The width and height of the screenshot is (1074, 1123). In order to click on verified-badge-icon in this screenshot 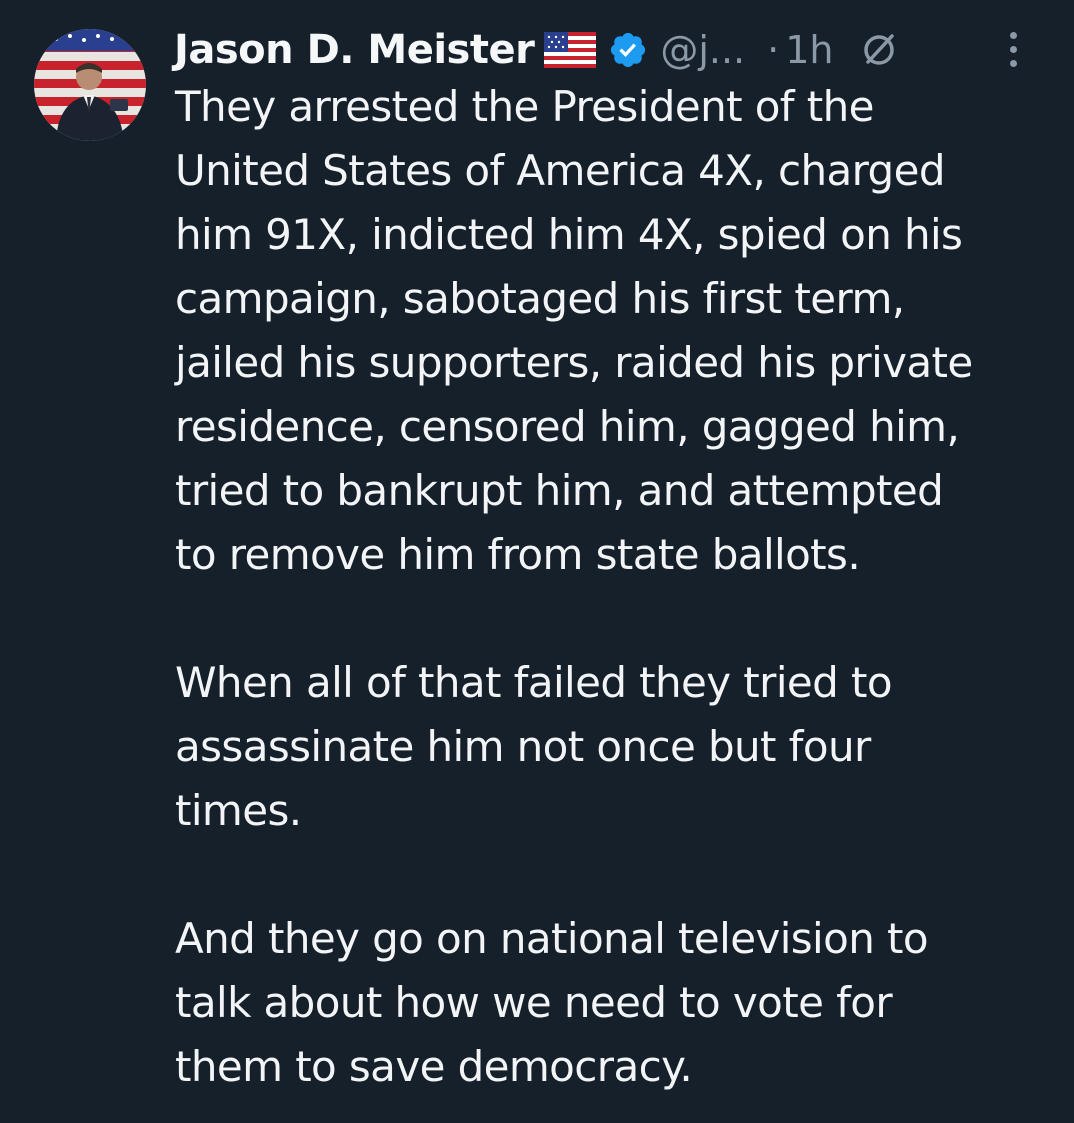, I will do `click(628, 50)`.